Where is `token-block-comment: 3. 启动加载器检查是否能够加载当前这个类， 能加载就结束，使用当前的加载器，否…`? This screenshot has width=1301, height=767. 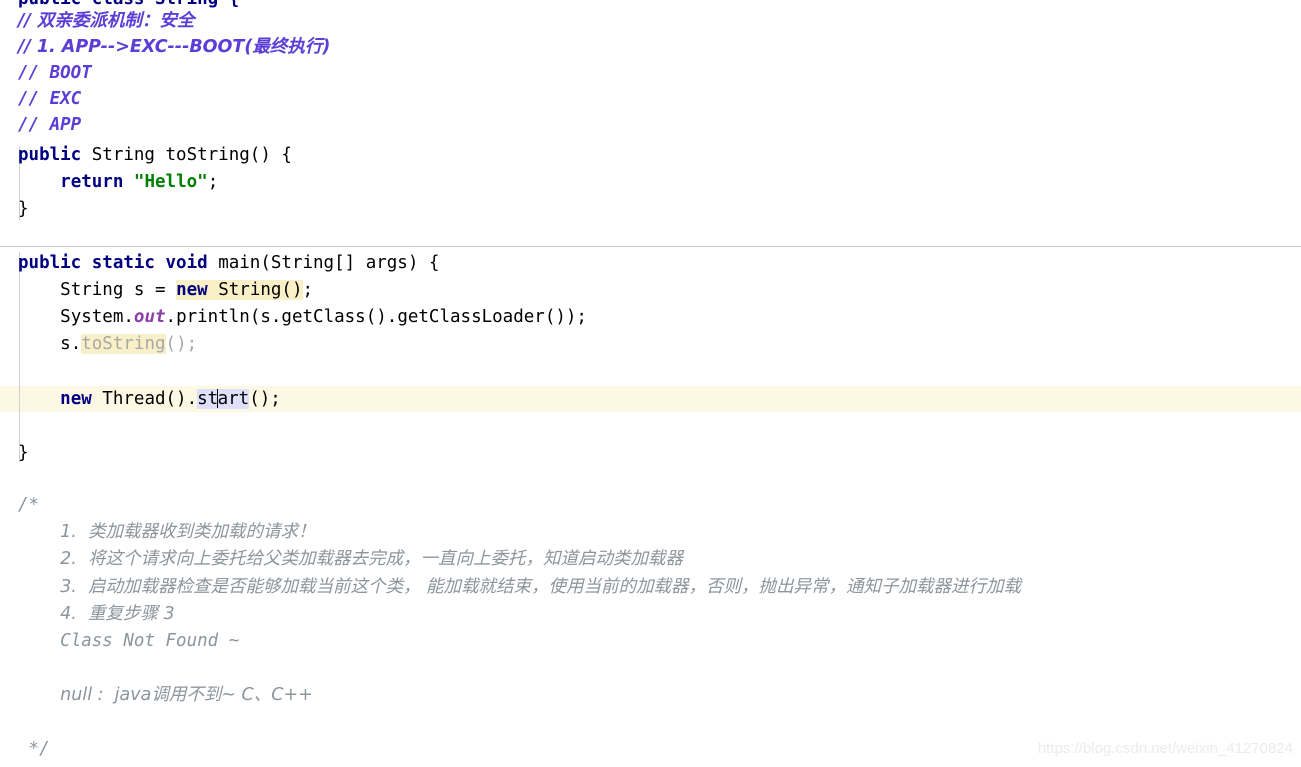 token-block-comment: 3. 启动加载器检查是否能够加载当前这个类， 能加载就结束，使用当前的加载器，否… is located at coordinates (541, 587).